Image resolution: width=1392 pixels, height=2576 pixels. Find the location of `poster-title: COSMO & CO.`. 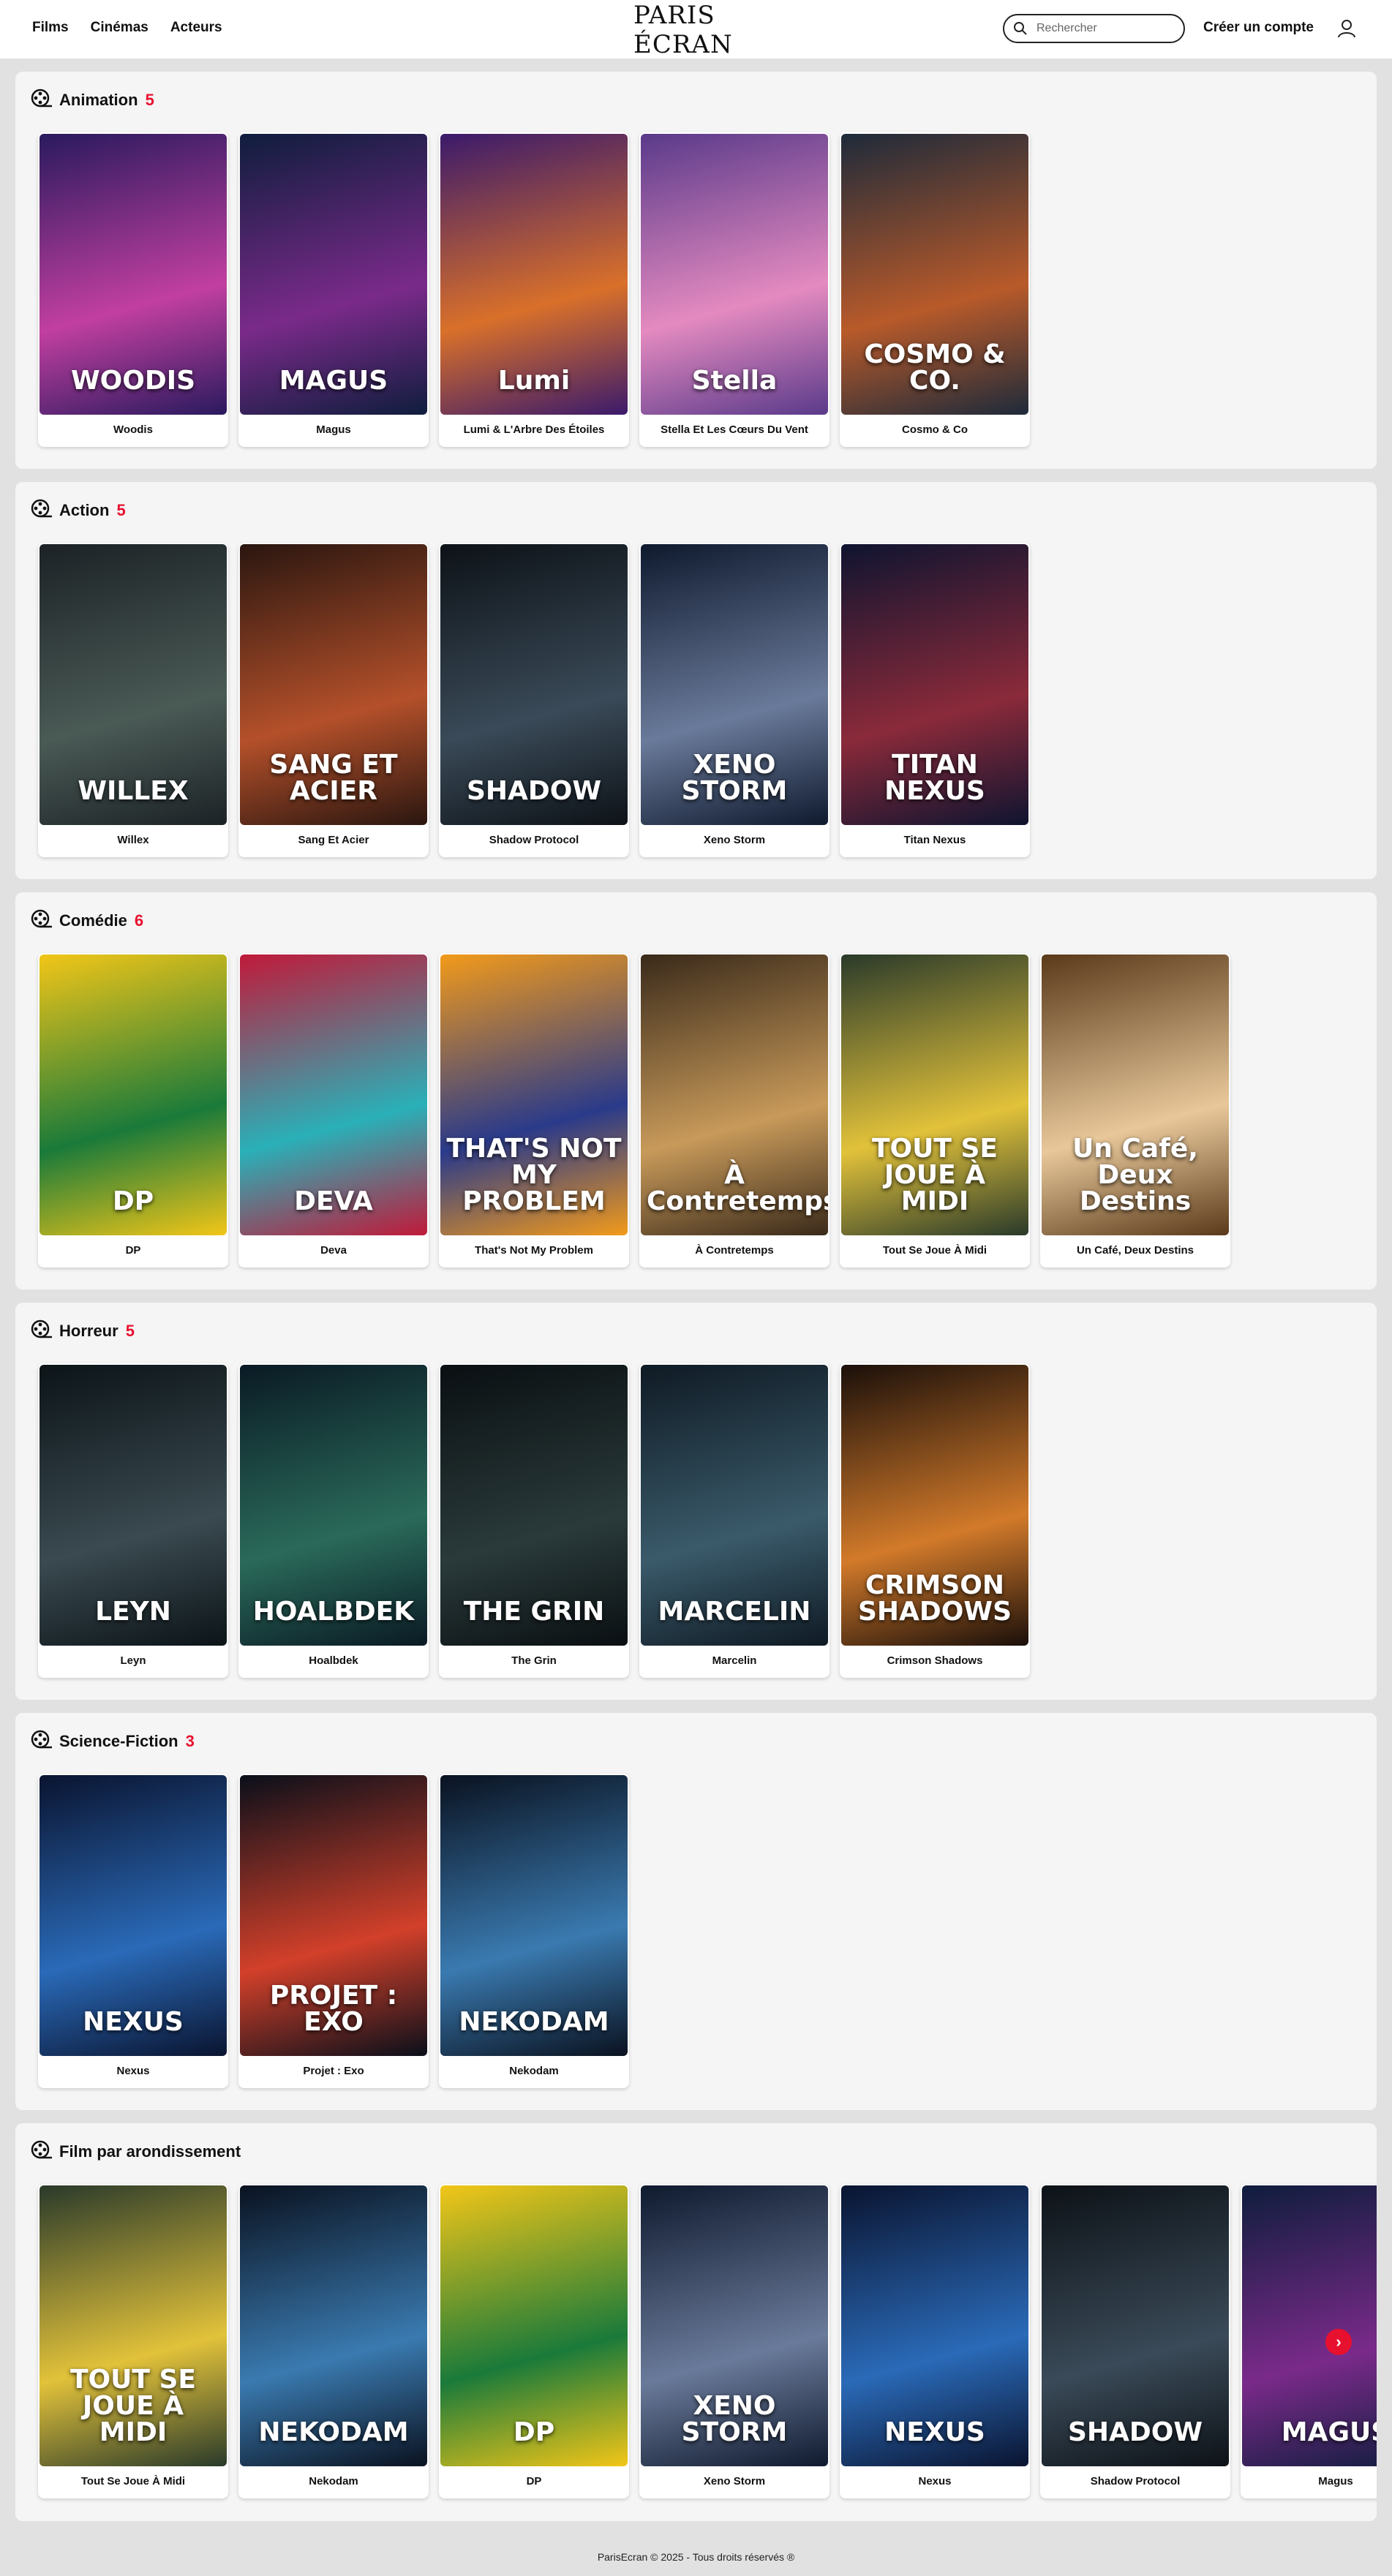

poster-title: COSMO & CO. is located at coordinates (935, 367).